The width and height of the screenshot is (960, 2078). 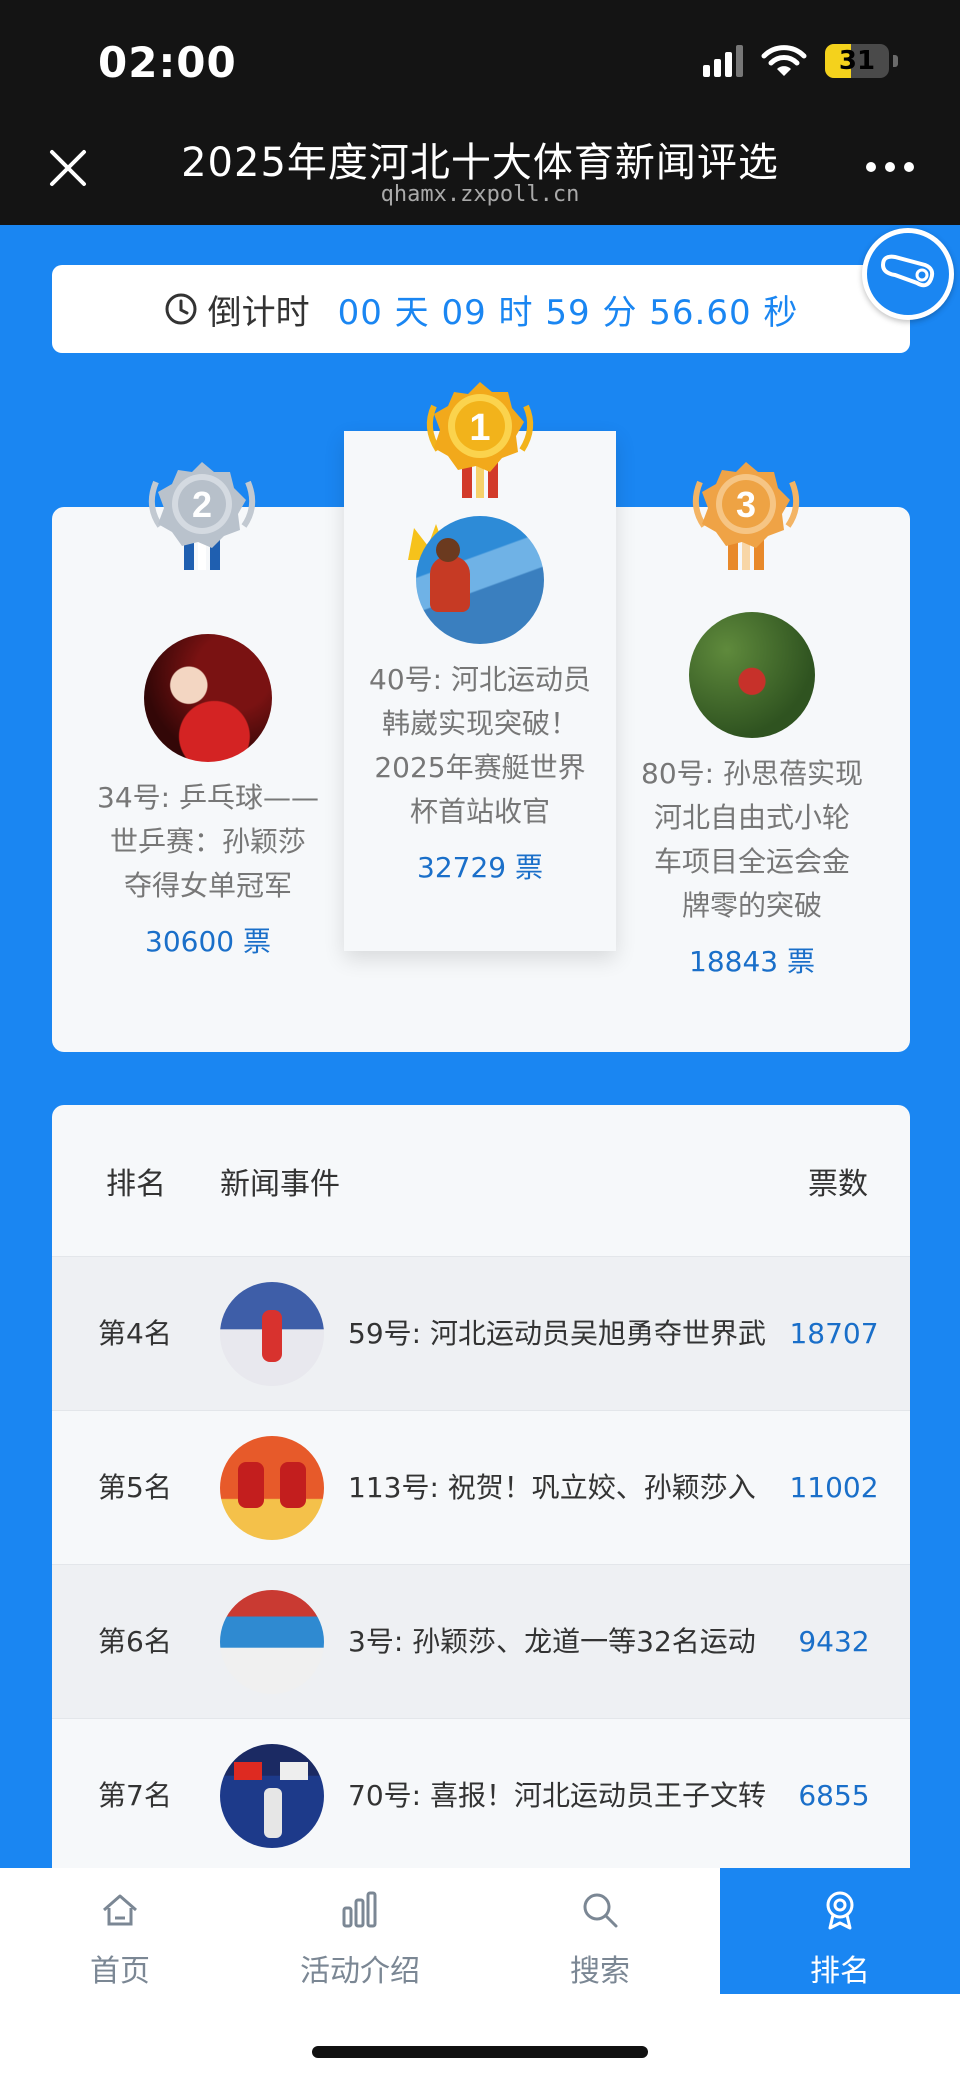 What do you see at coordinates (784, 60) in the screenshot?
I see `wifi-icon` at bounding box center [784, 60].